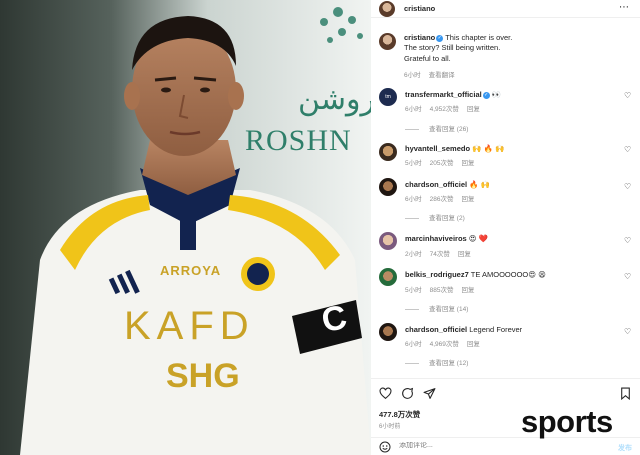 The image size is (640, 455). I want to click on comment-likes: 205次赞, so click(442, 163).